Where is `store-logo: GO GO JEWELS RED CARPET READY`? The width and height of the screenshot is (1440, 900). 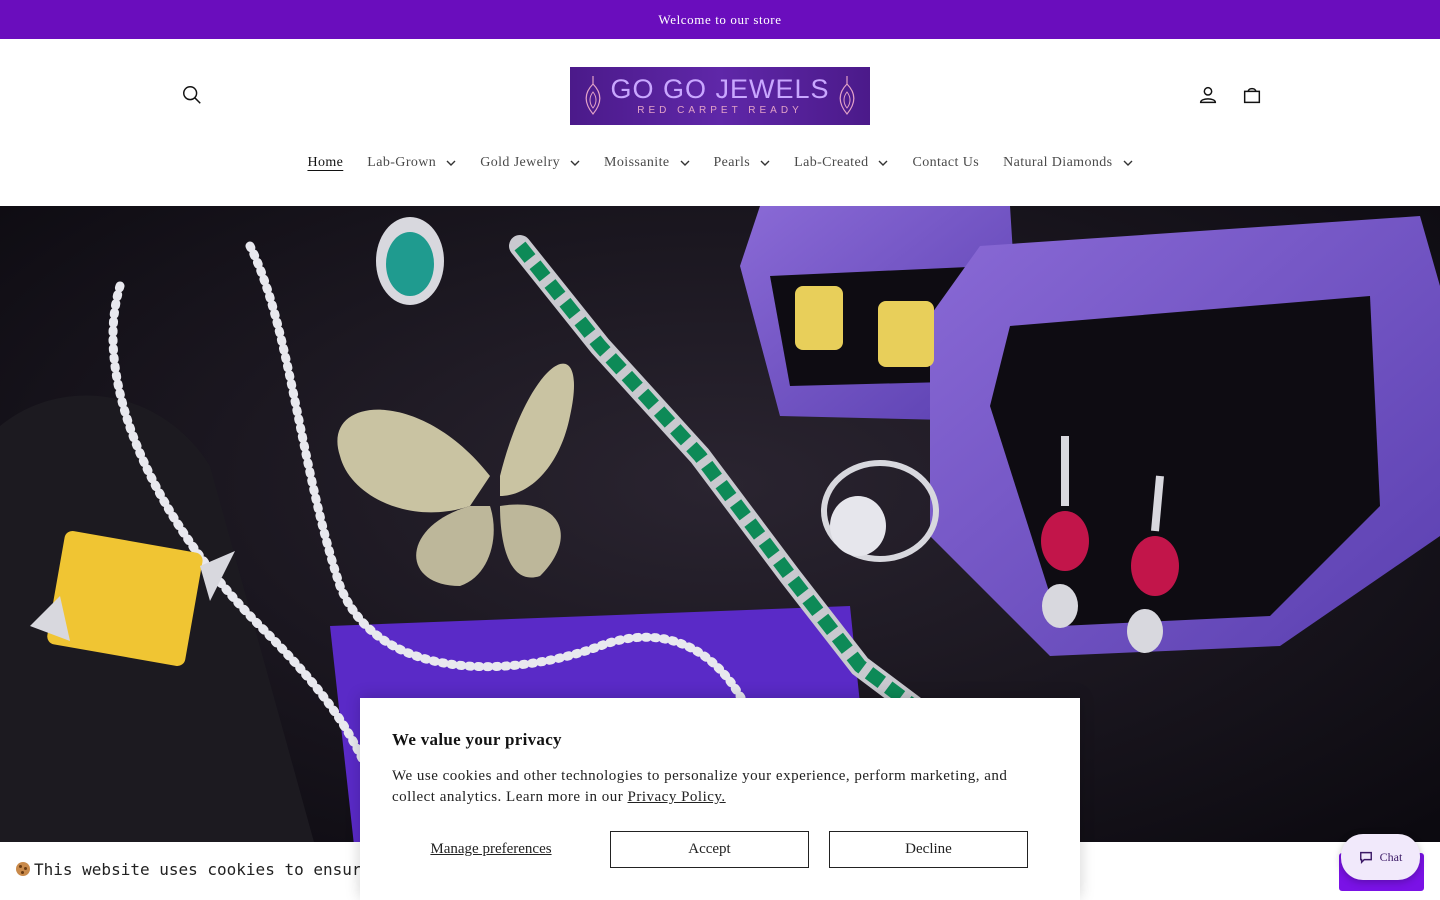
store-logo: GO GO JEWELS RED CARPET READY is located at coordinates (720, 96).